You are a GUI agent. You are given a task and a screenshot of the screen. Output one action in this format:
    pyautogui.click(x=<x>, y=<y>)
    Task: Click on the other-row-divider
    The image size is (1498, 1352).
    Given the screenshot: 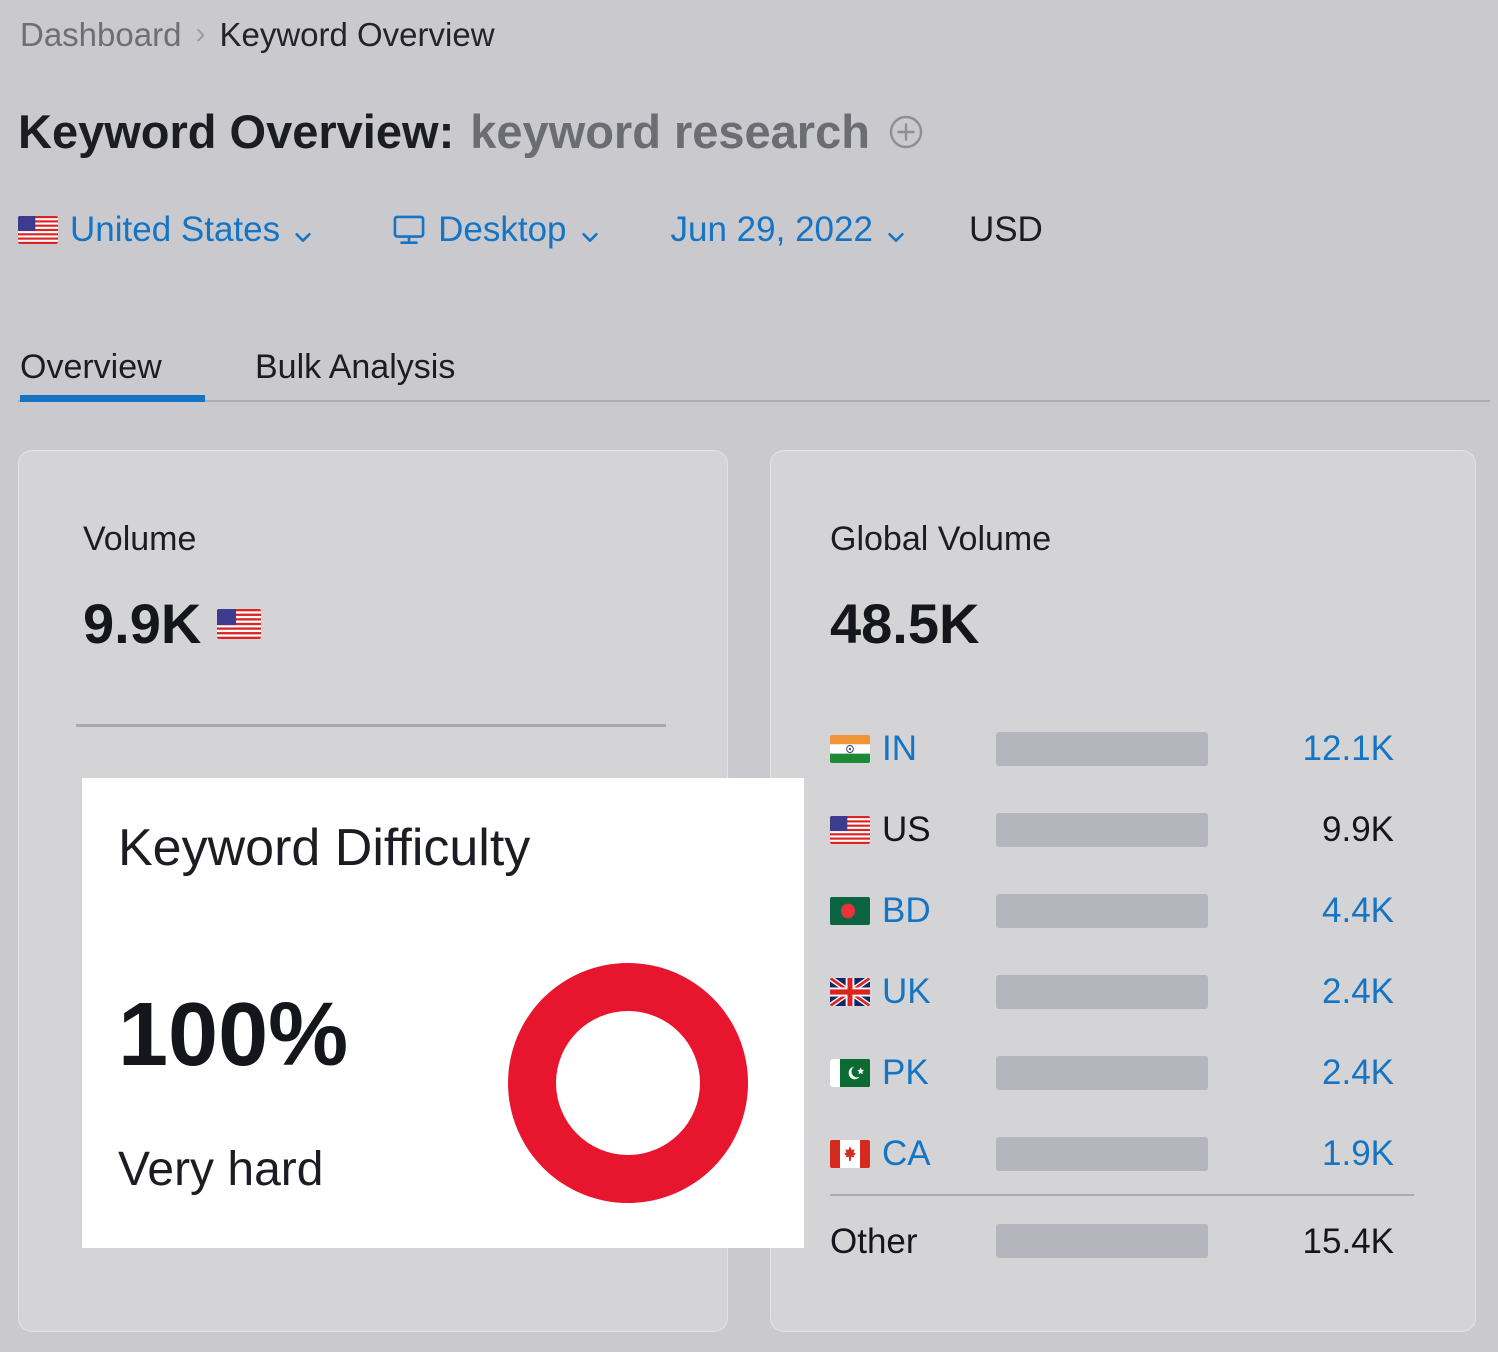 What is the action you would take?
    pyautogui.click(x=1122, y=1195)
    